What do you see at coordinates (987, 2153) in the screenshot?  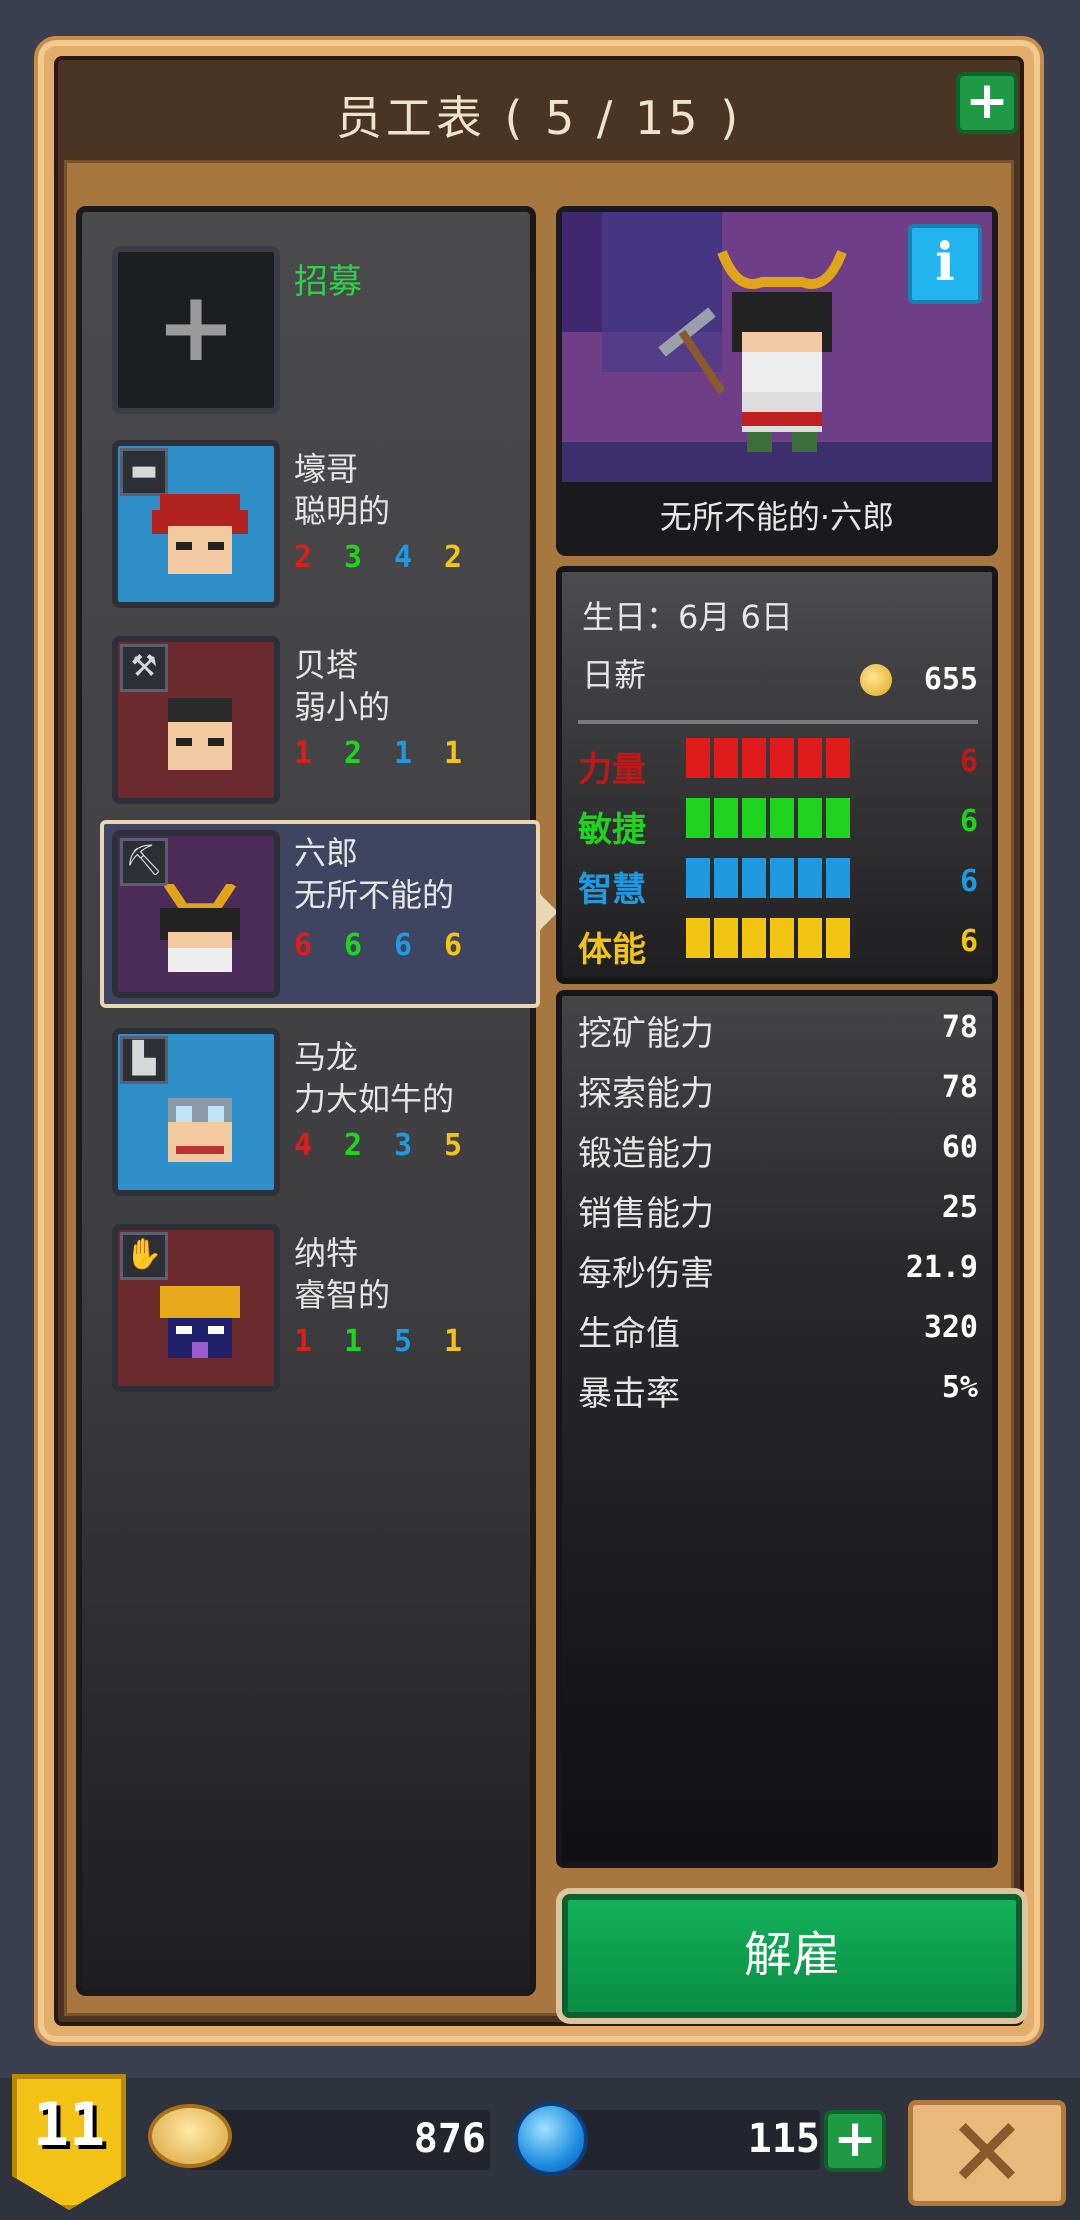 I see `close-button: ✕` at bounding box center [987, 2153].